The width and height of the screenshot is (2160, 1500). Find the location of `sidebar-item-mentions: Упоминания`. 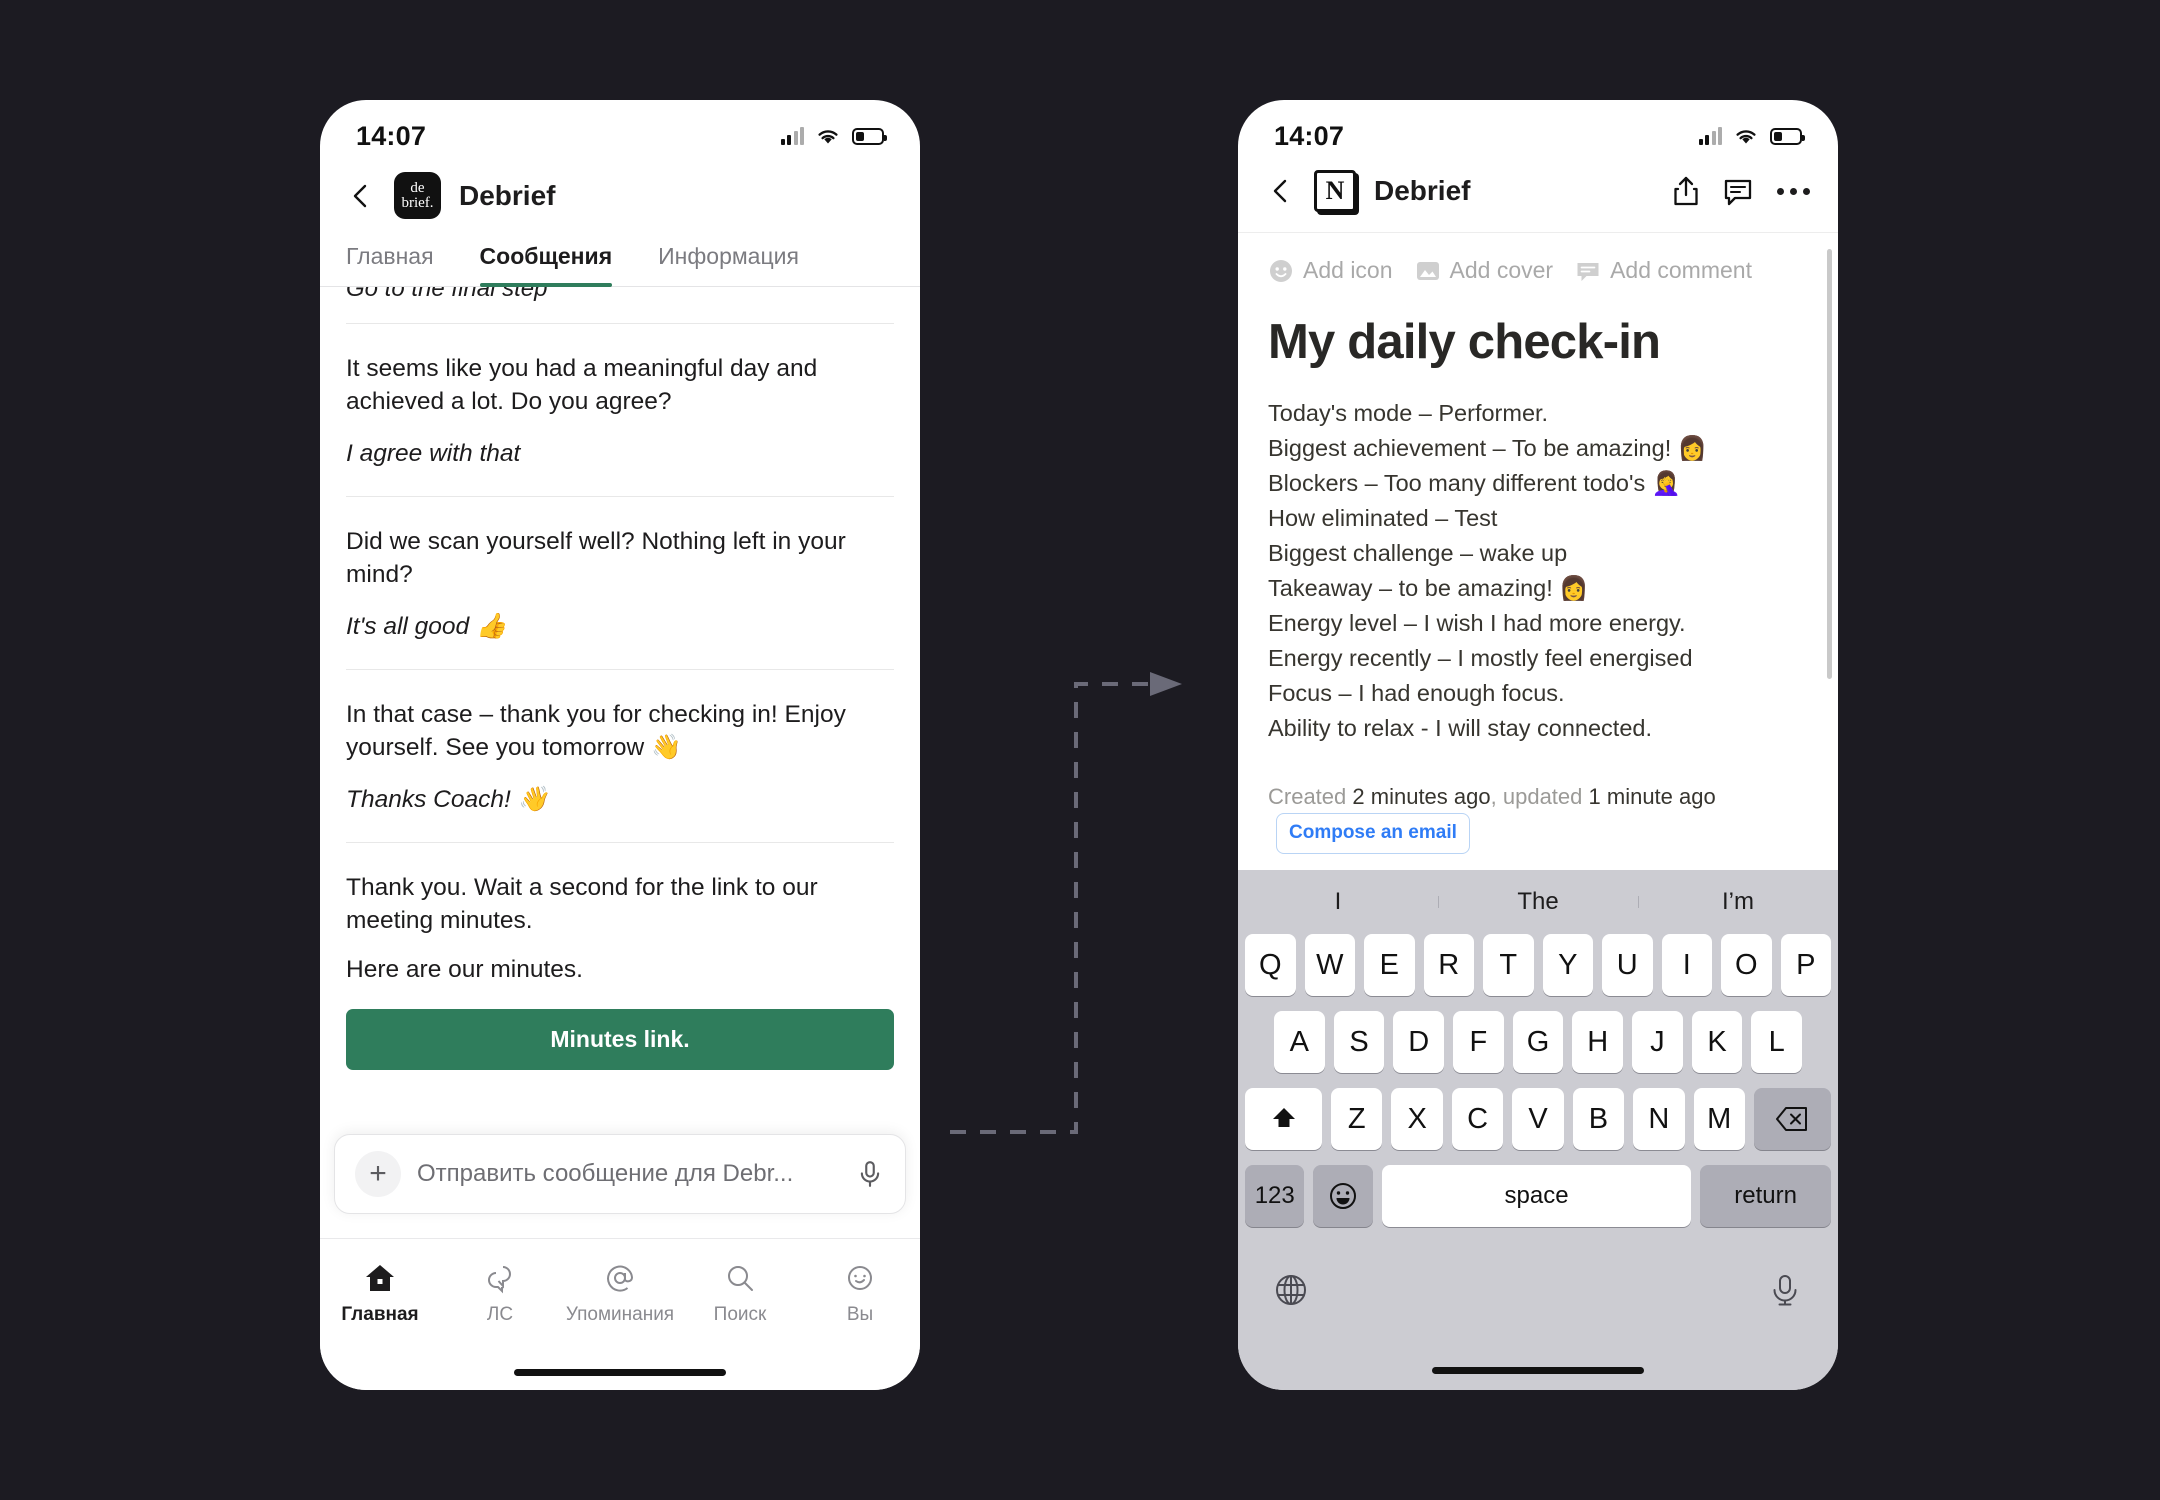

sidebar-item-mentions: Упоминания is located at coordinates (620, 1293).